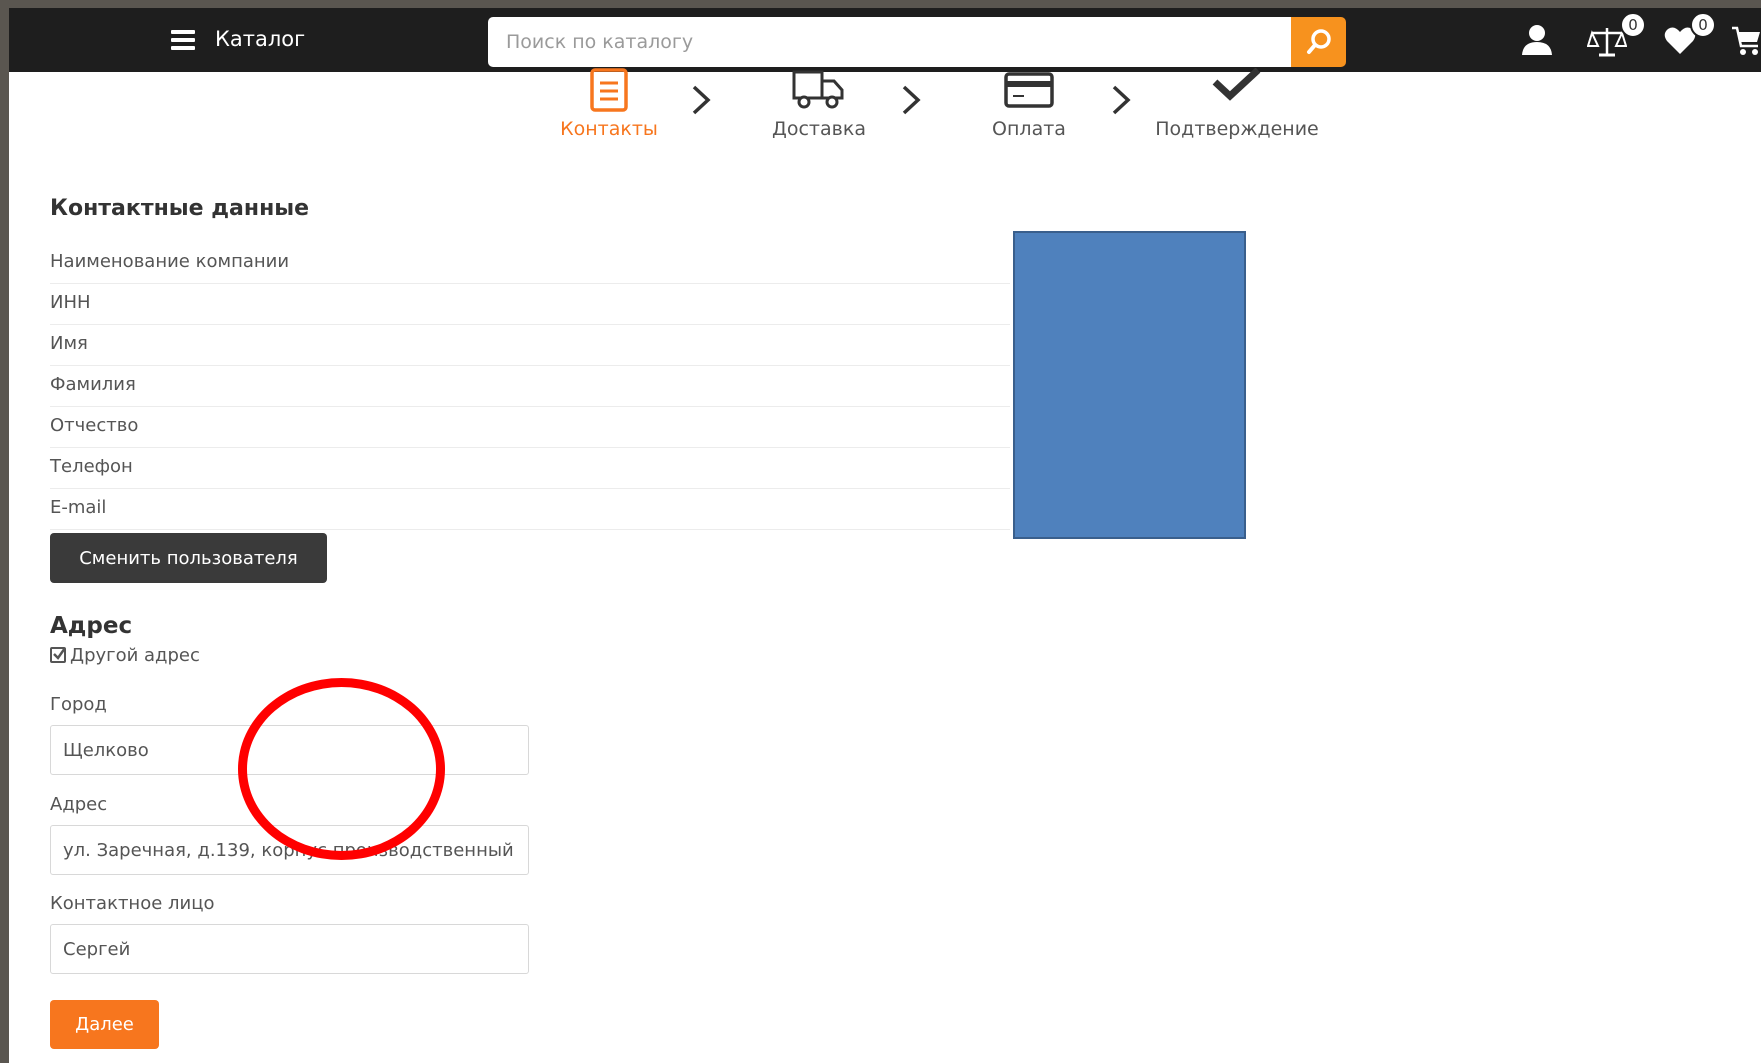  I want to click on checkmark-icon, so click(1236, 84).